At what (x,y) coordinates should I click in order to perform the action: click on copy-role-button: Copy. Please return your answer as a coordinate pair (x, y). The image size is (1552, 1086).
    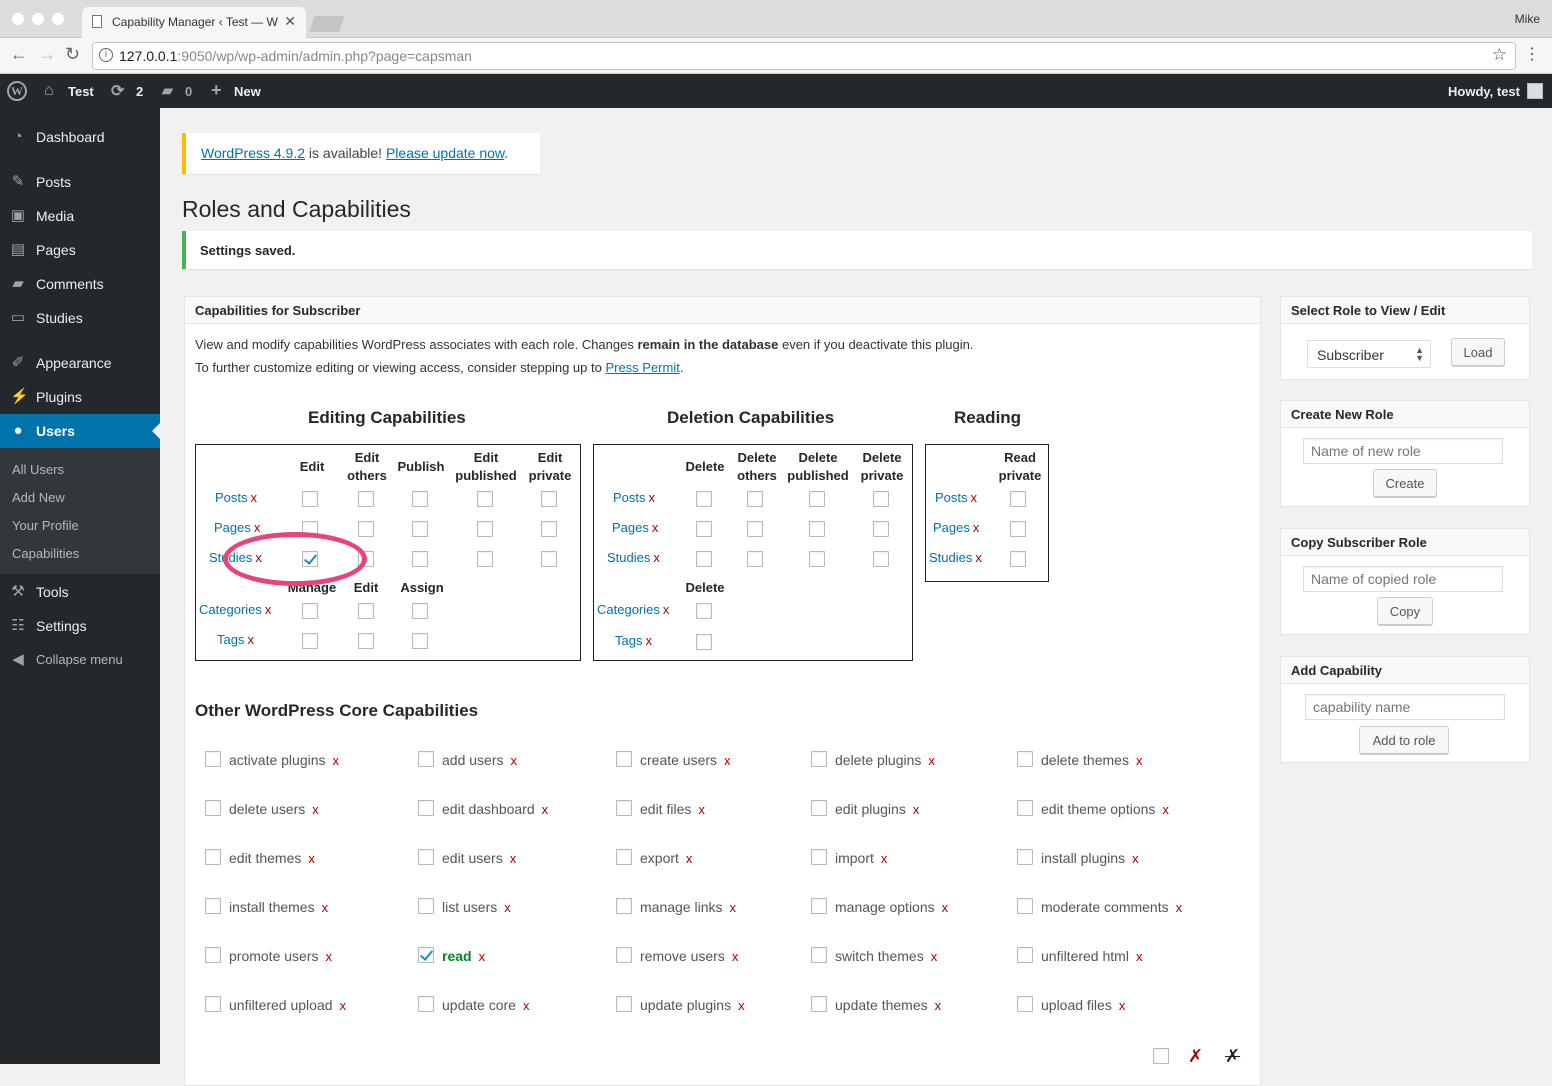
    Looking at the image, I should click on (1405, 611).